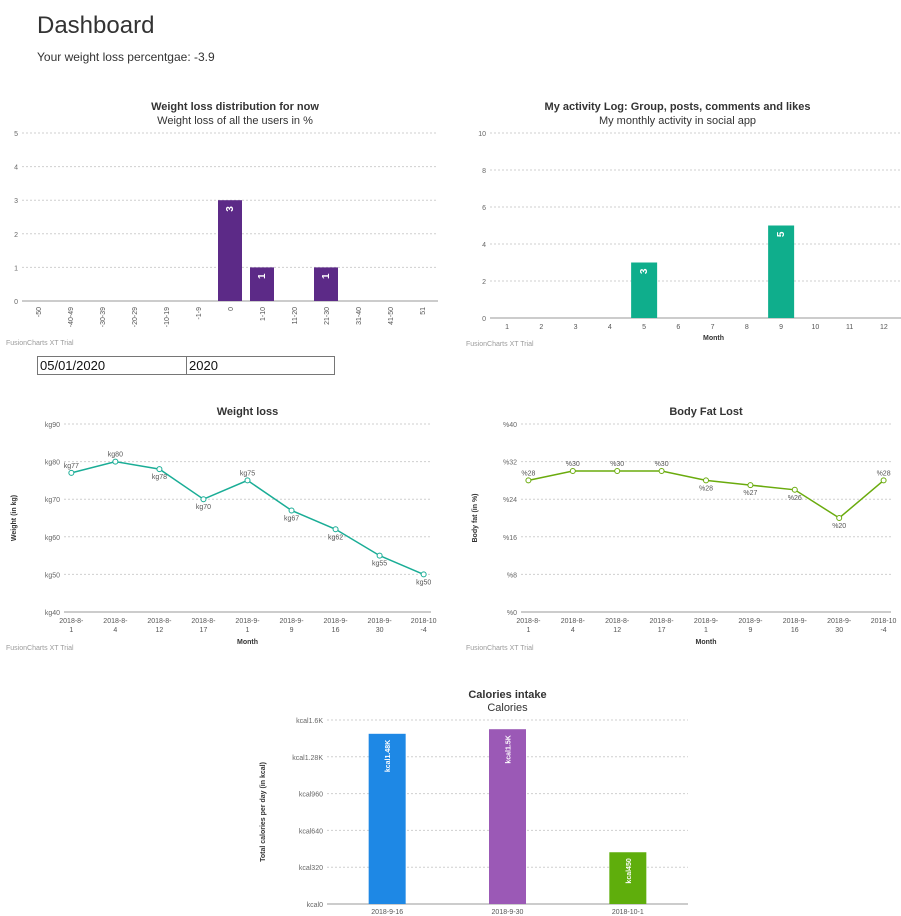 This screenshot has width=901, height=916. I want to click on y-tick-label: kcal640, so click(311, 831).